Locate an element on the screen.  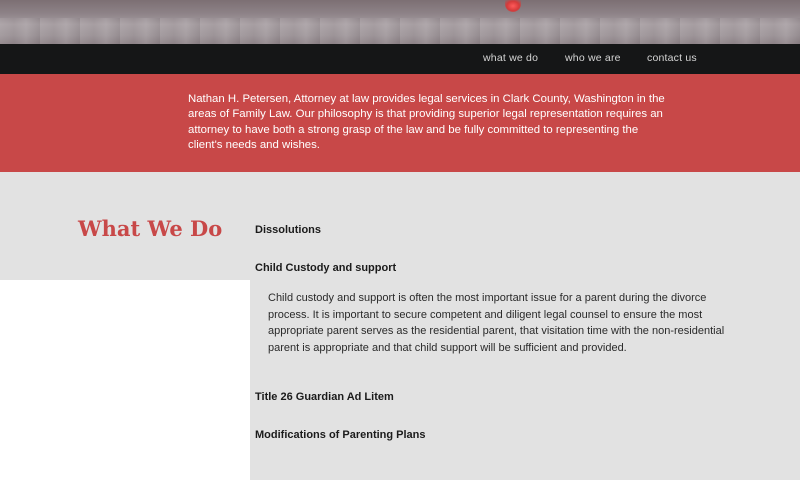
left-panel is located at coordinates (125, 380).